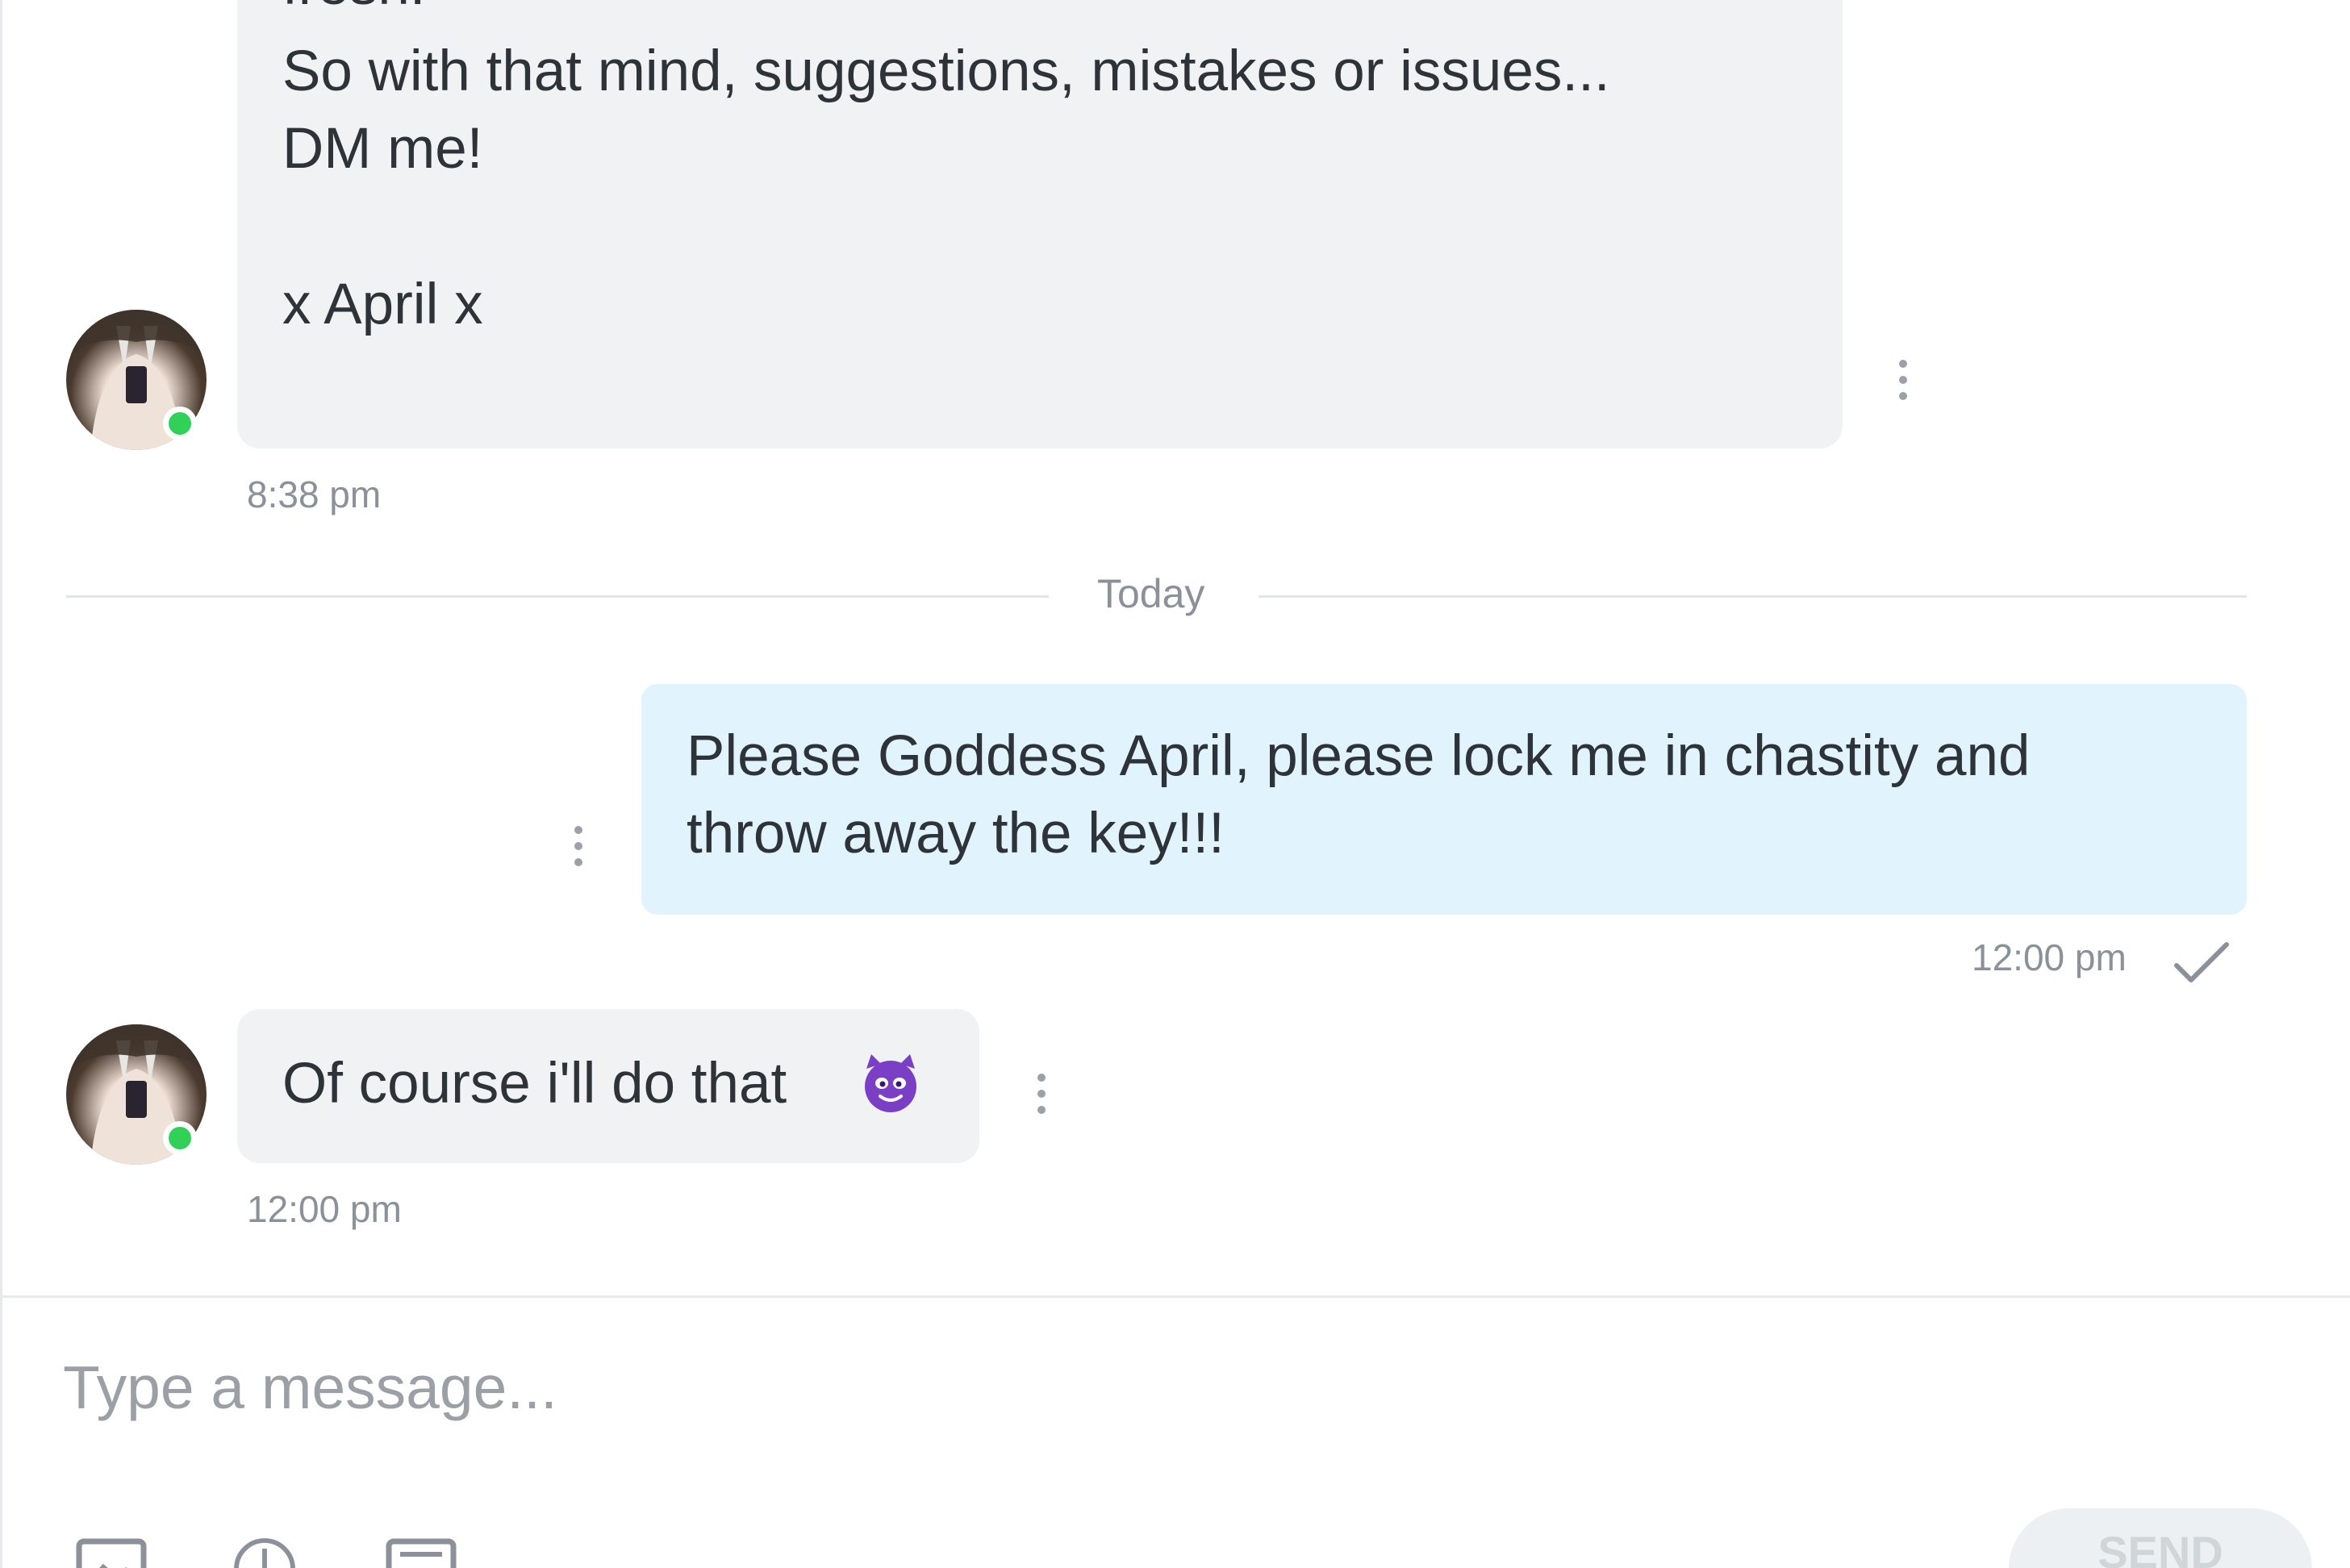 The height and width of the screenshot is (1568, 2350). I want to click on message-text: Of course i'll do that, so click(534, 1084).